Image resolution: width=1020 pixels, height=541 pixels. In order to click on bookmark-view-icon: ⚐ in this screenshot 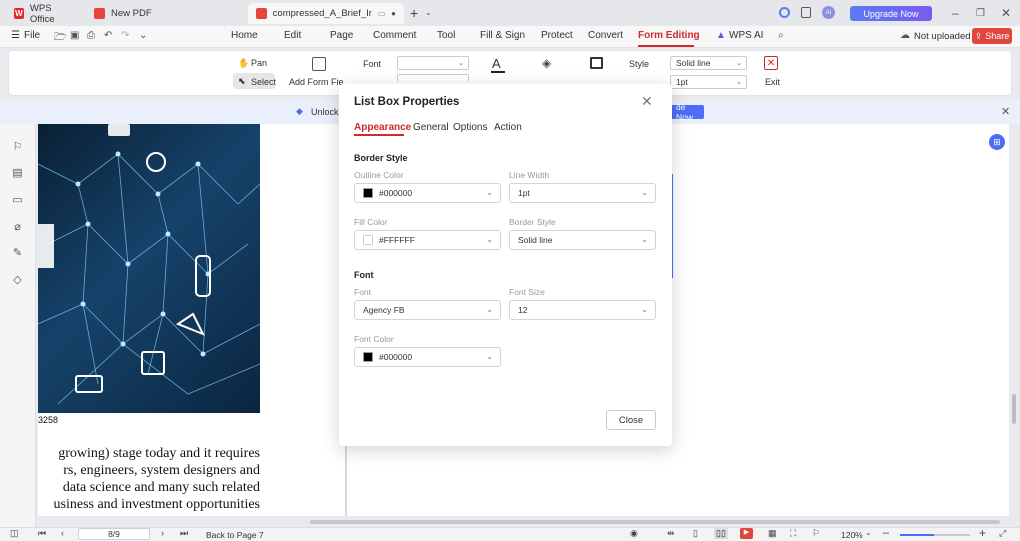, I will do `click(816, 533)`.